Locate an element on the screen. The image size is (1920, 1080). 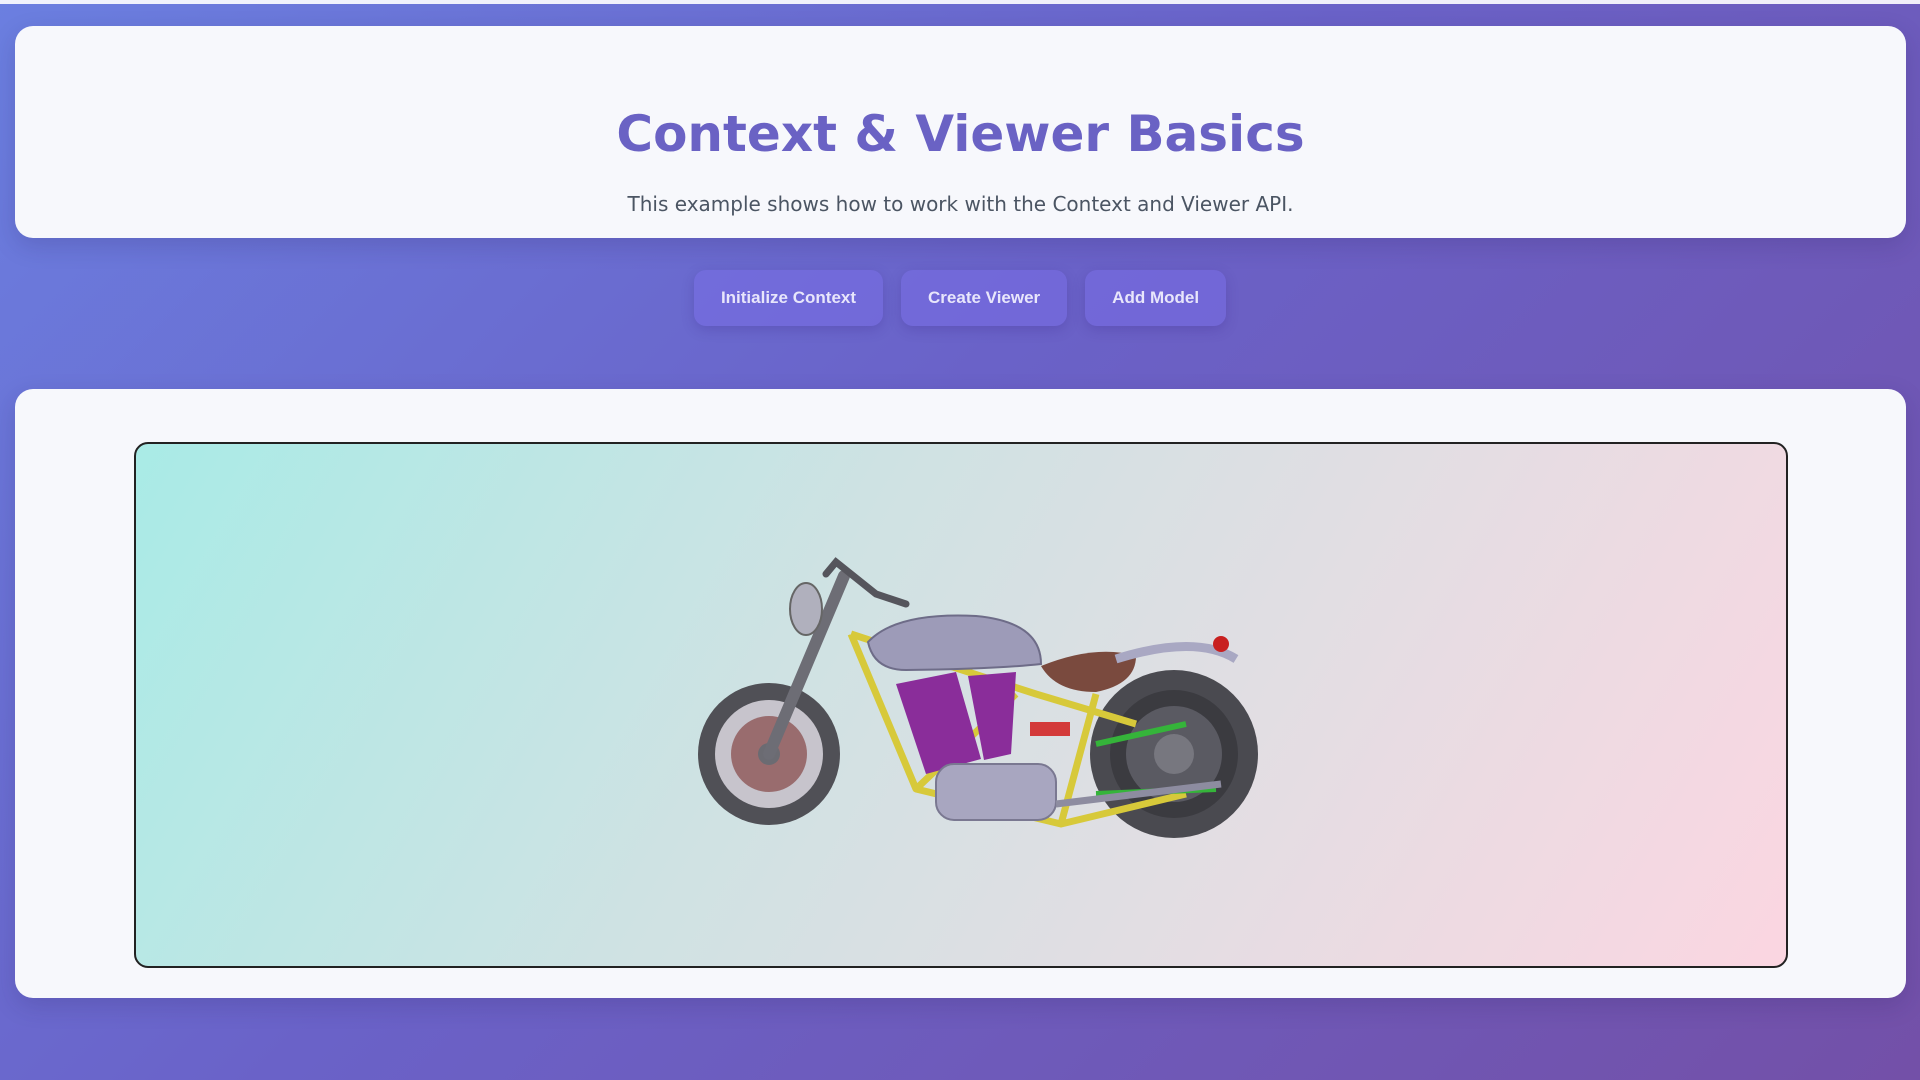
engine-cylinders is located at coordinates (956, 723).